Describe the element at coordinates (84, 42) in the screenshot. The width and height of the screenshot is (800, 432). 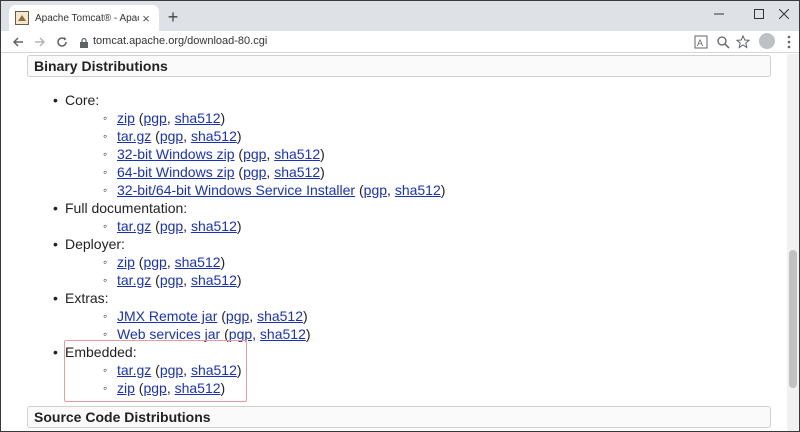
I see `lock-icon` at that location.